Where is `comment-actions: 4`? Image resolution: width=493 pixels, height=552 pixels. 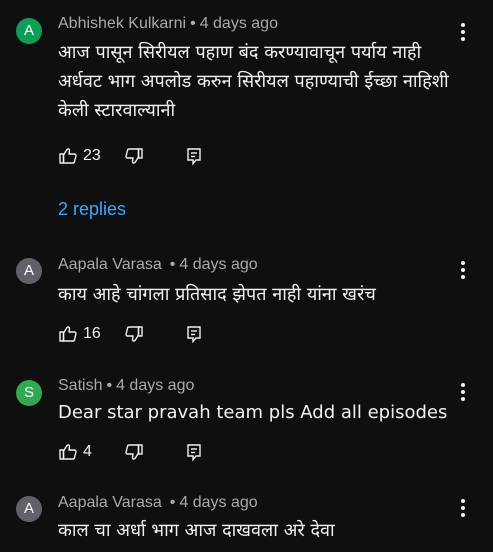 comment-actions: 4 is located at coordinates (138, 452).